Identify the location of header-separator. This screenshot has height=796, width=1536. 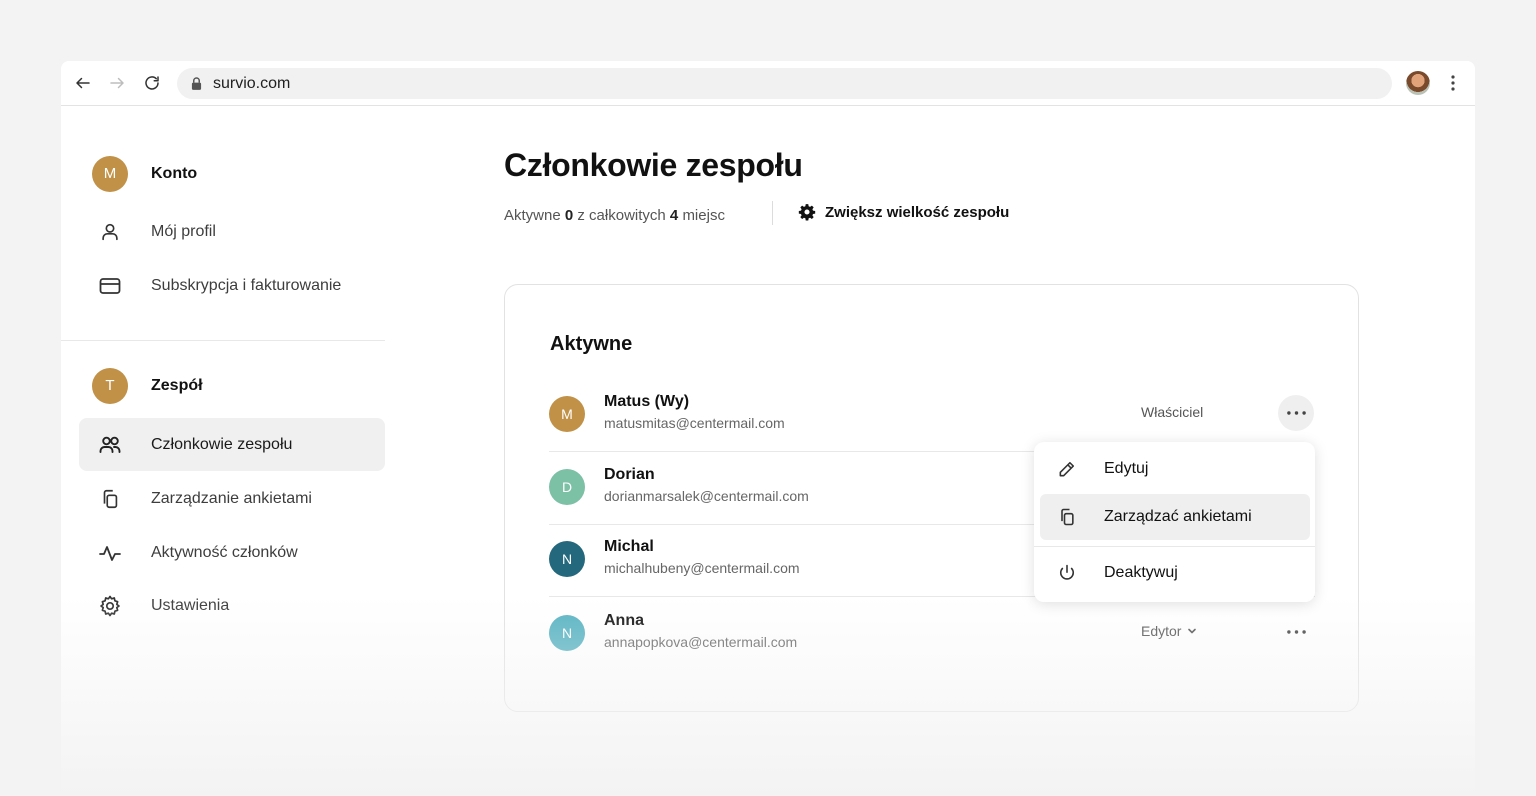
(772, 213).